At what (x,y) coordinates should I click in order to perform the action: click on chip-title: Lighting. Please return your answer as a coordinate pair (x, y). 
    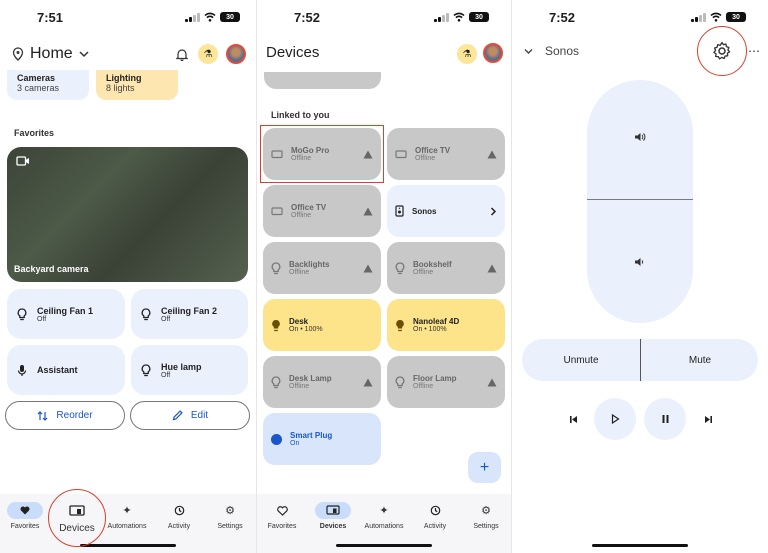
    Looking at the image, I should click on (124, 78).